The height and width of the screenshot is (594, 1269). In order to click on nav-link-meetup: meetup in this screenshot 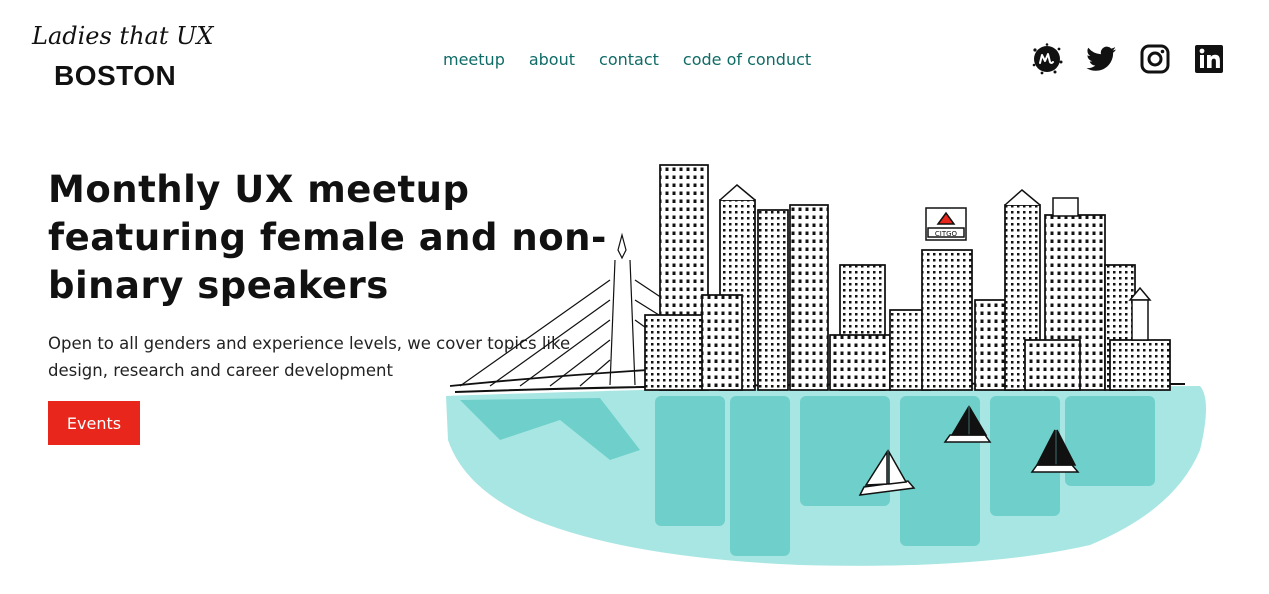, I will do `click(474, 59)`.